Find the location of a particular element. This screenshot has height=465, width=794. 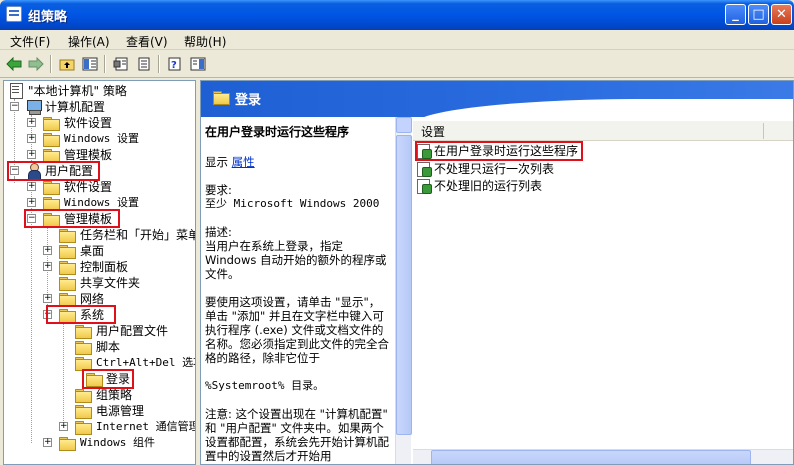

properties-link: 属性 is located at coordinates (243, 162).